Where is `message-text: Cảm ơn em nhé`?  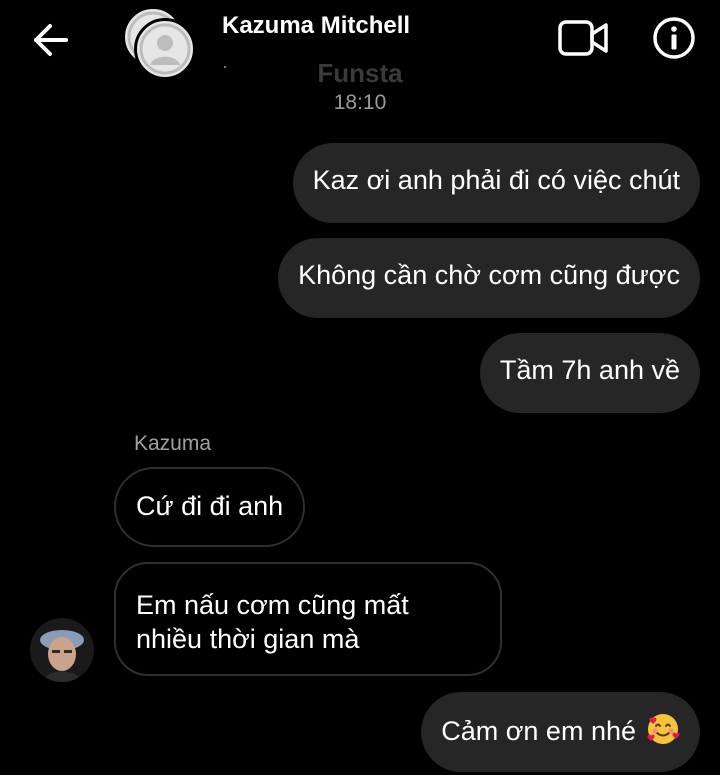
message-text: Cảm ơn em nhé is located at coordinates (538, 731).